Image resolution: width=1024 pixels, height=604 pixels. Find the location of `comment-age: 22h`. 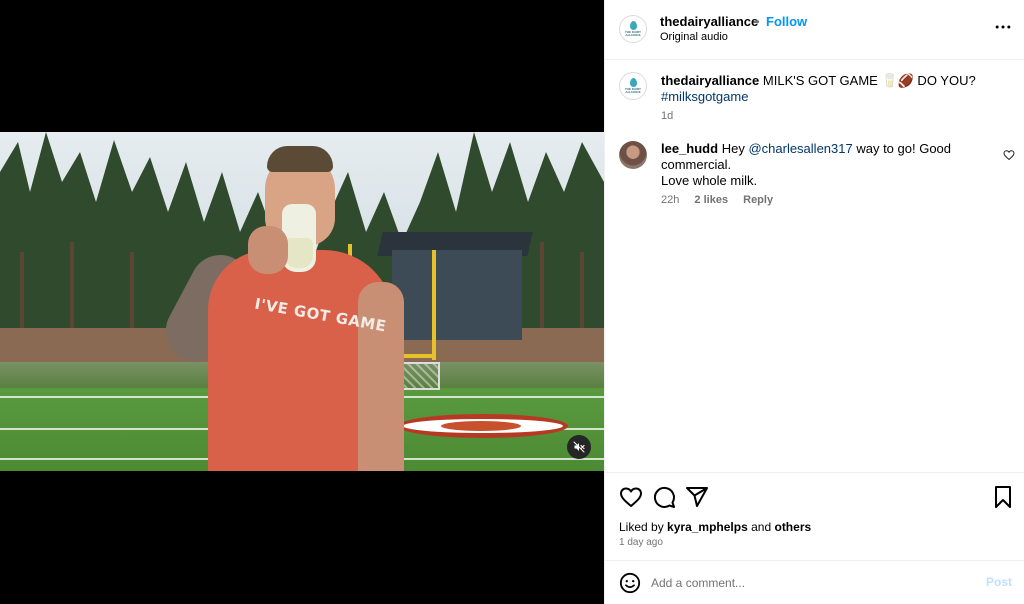

comment-age: 22h is located at coordinates (670, 200).